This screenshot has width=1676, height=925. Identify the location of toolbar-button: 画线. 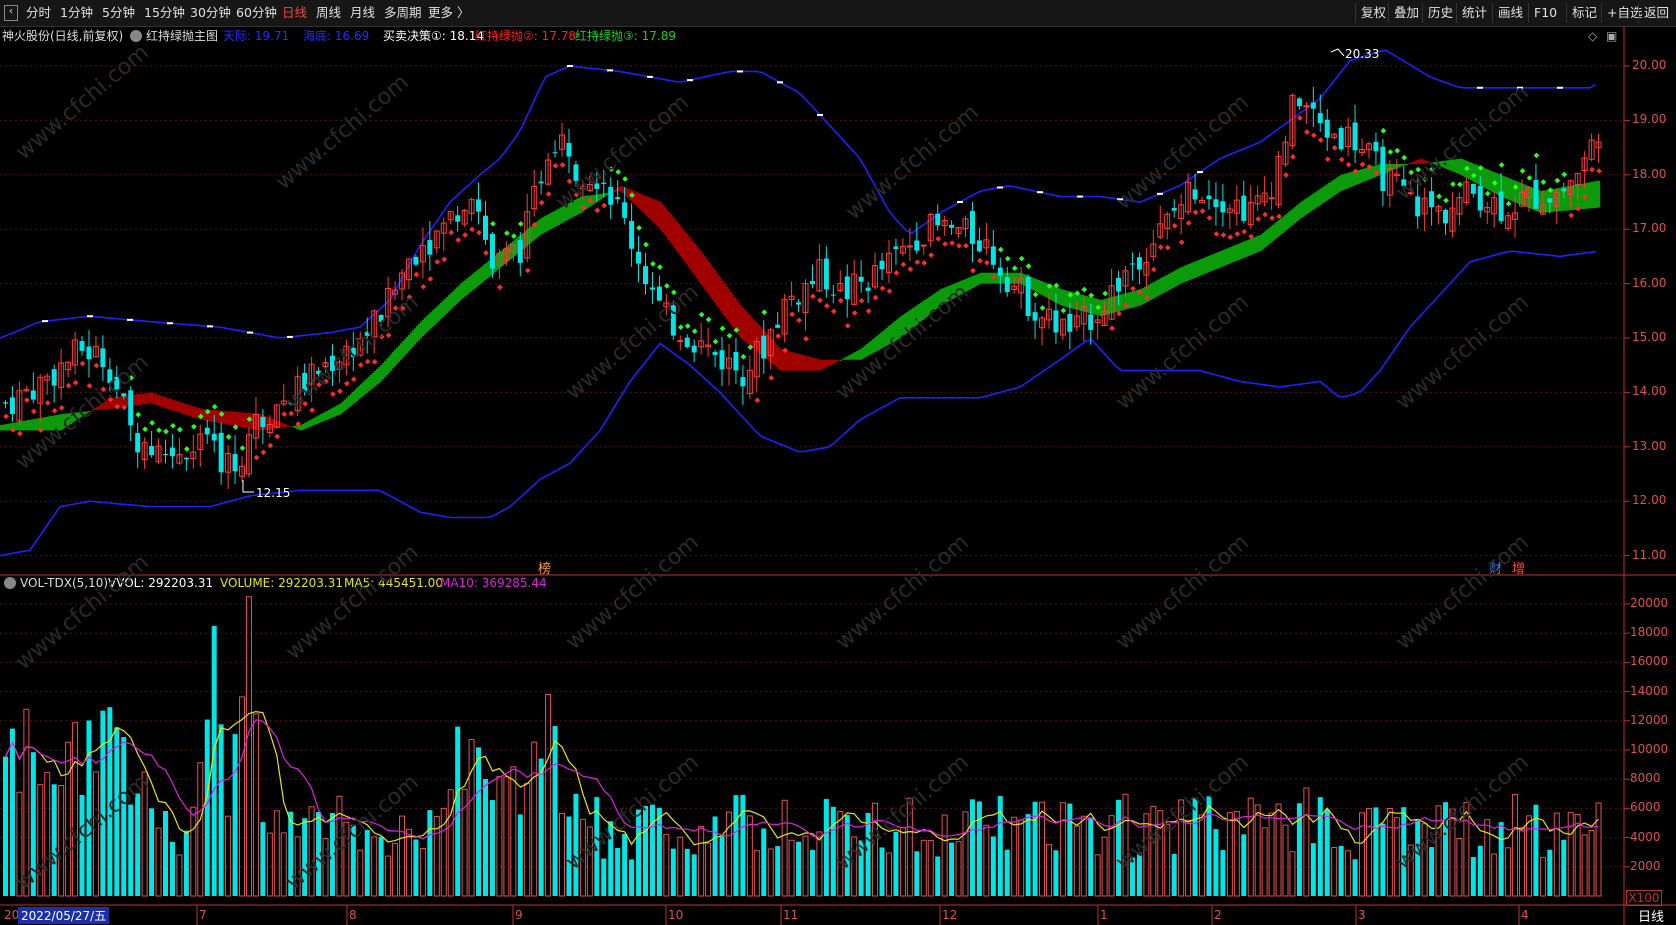
(1510, 13).